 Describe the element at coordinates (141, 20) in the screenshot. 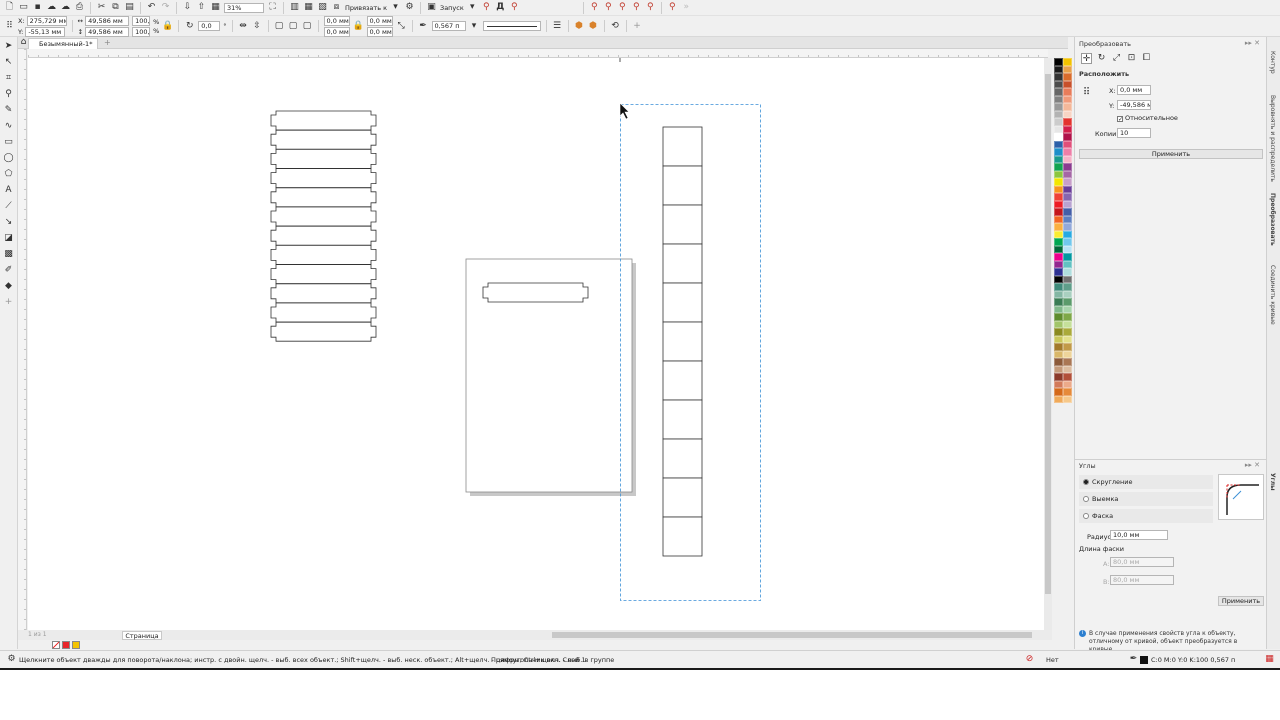

I see `scale-width-field: 100,0` at that location.